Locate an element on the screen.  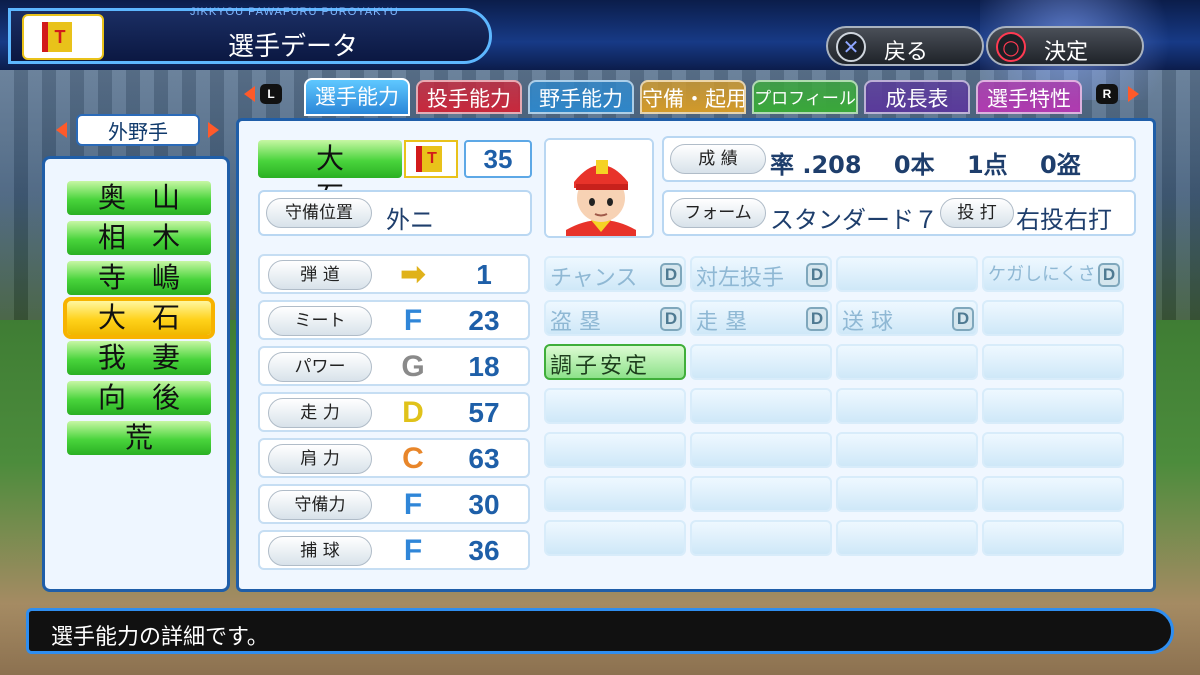
tab-2: 野手能力 is located at coordinates (581, 97).